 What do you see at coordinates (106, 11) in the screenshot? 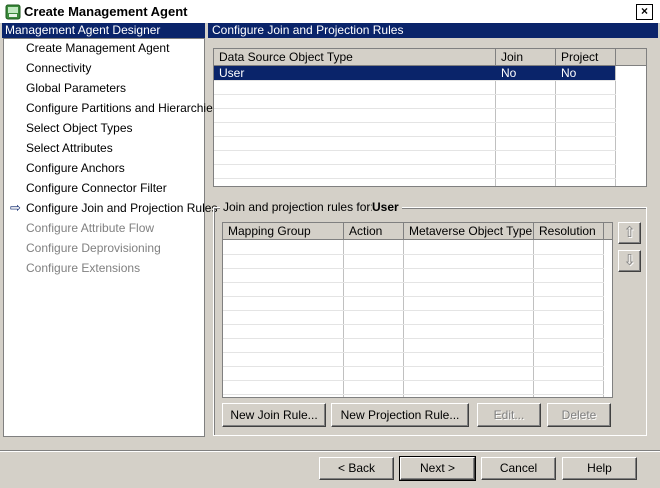
I see `window-title: Create Management Agent` at bounding box center [106, 11].